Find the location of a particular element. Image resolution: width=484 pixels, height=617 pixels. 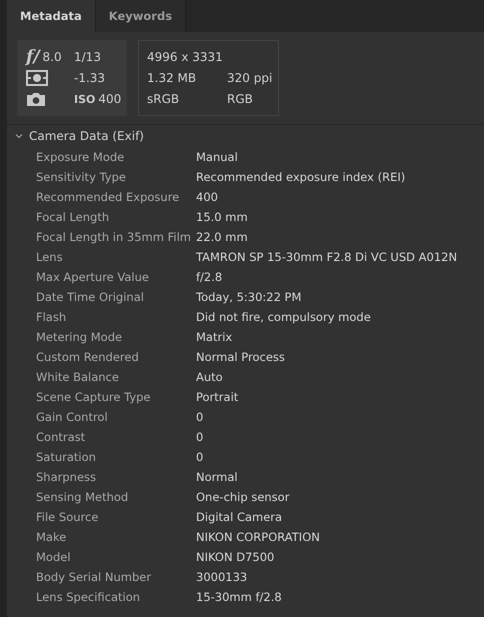

field-label: Flash is located at coordinates (52, 317).